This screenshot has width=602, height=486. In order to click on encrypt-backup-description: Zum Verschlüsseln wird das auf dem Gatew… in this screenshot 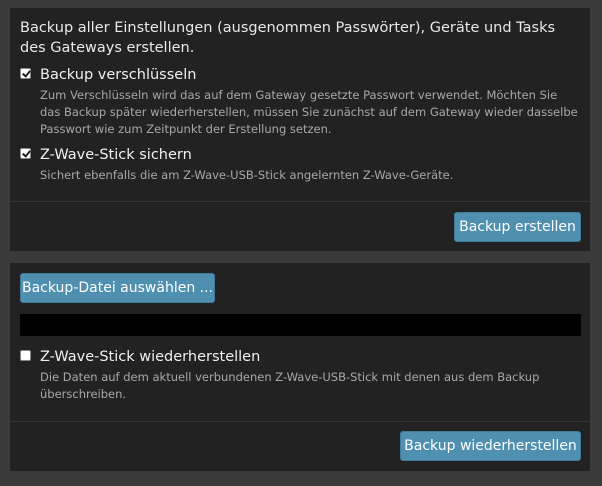, I will do `click(309, 112)`.